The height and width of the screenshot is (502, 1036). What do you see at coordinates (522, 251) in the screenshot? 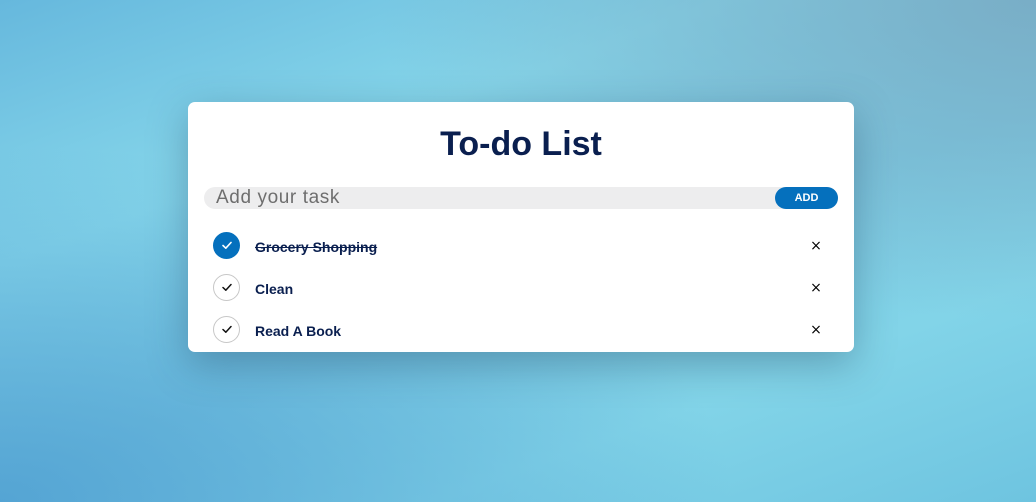
I see `list-item: Grocery Shopping ×` at bounding box center [522, 251].